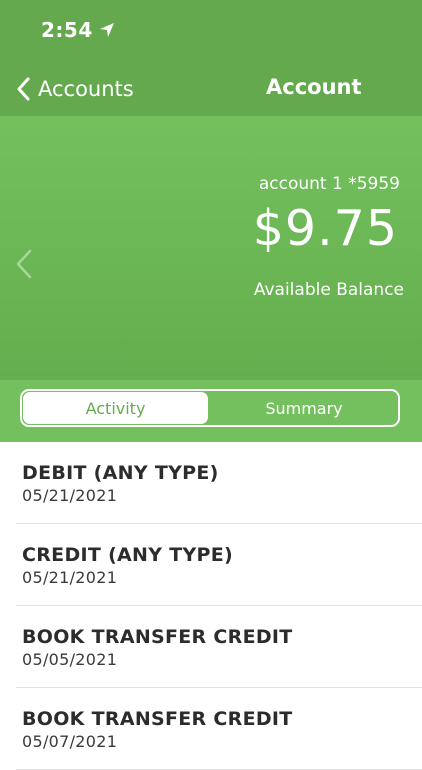  What do you see at coordinates (23, 89) in the screenshot?
I see `chevron-left-icon` at bounding box center [23, 89].